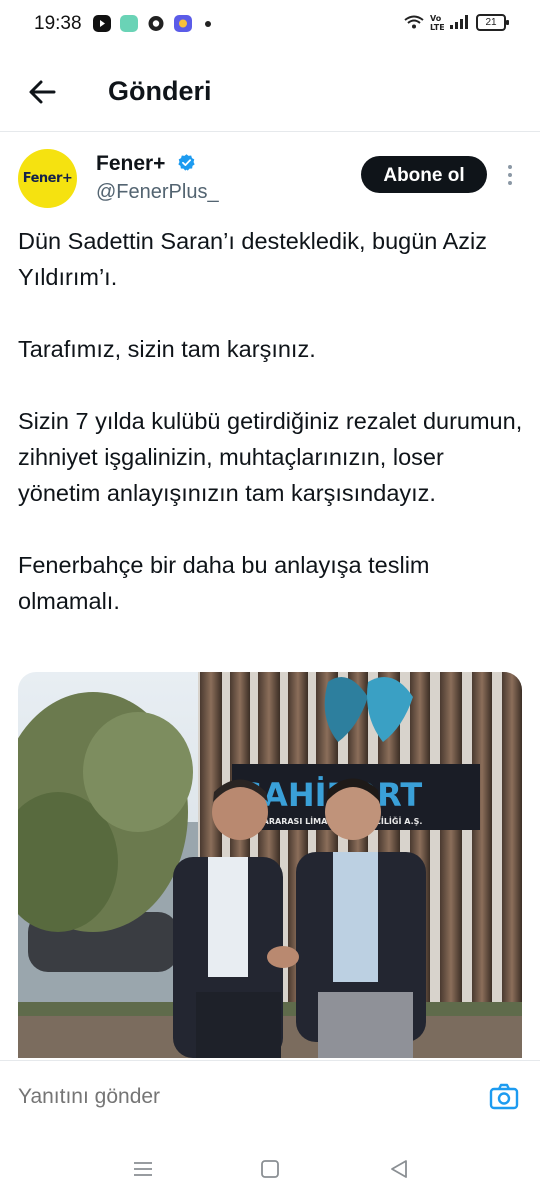 The image size is (540, 1200). I want to click on volte-icon: Vo LTE, so click(437, 22).